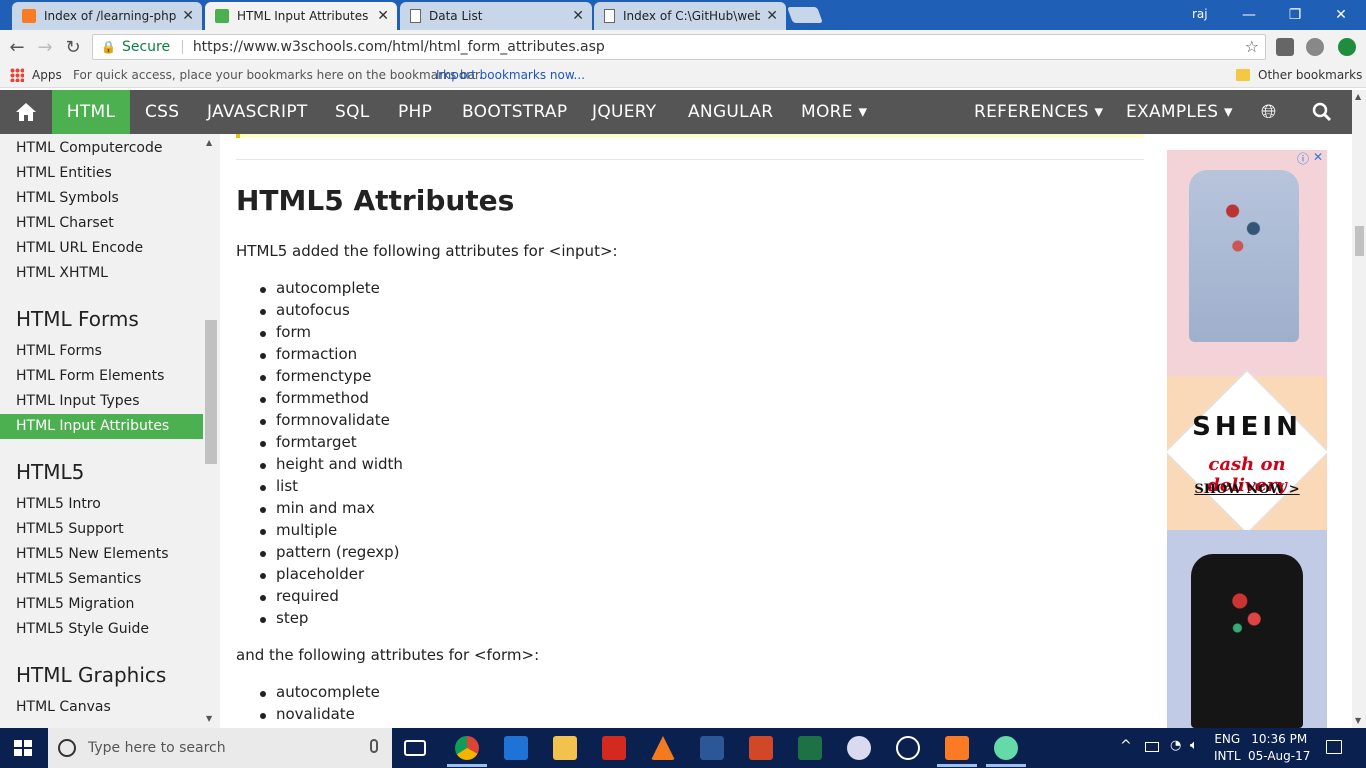  Describe the element at coordinates (1341, 15) in the screenshot. I see `close-window-icon: ✕` at that location.